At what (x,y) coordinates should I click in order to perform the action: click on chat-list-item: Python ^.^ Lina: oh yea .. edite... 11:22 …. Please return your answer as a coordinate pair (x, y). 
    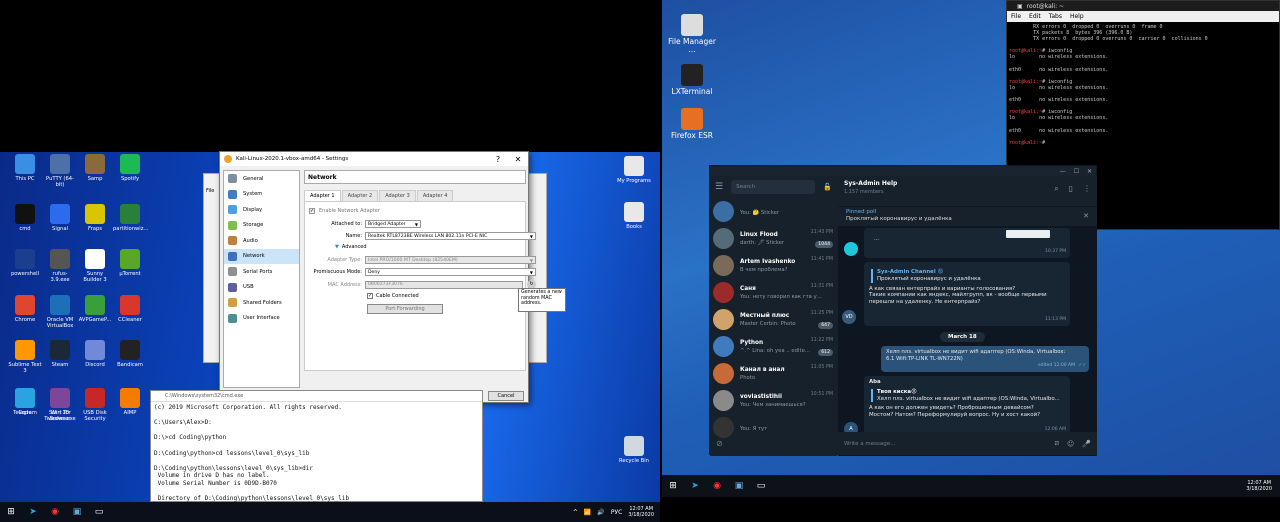
    Looking at the image, I should click on (773, 346).